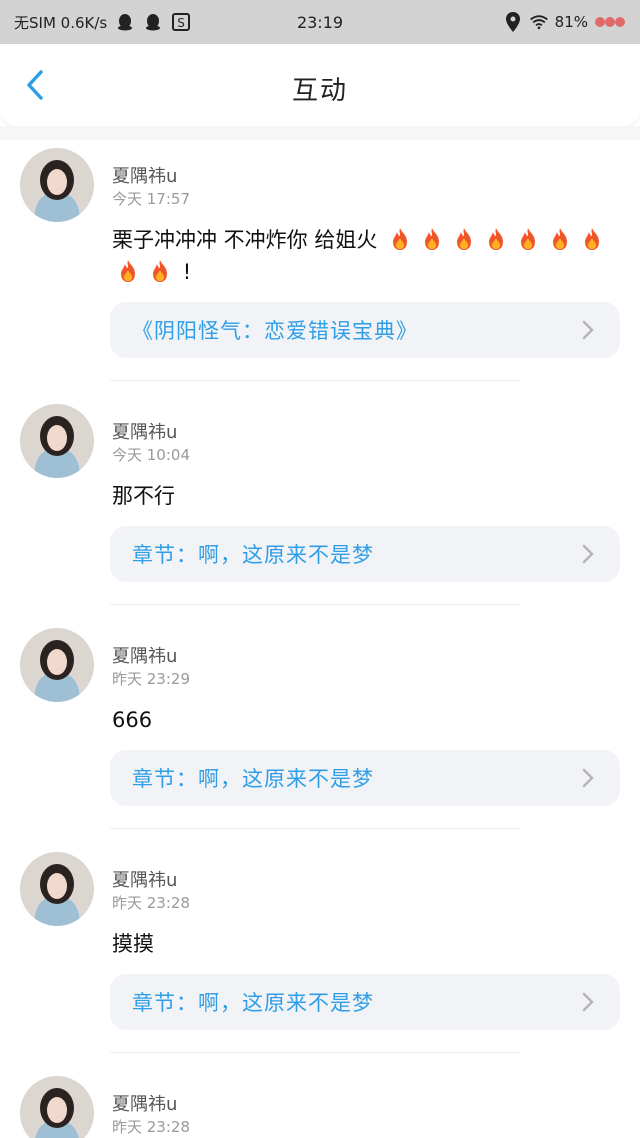 This screenshot has height=1138, width=640. Describe the element at coordinates (187, 272) in the screenshot. I see `comment-text-end: !` at that location.